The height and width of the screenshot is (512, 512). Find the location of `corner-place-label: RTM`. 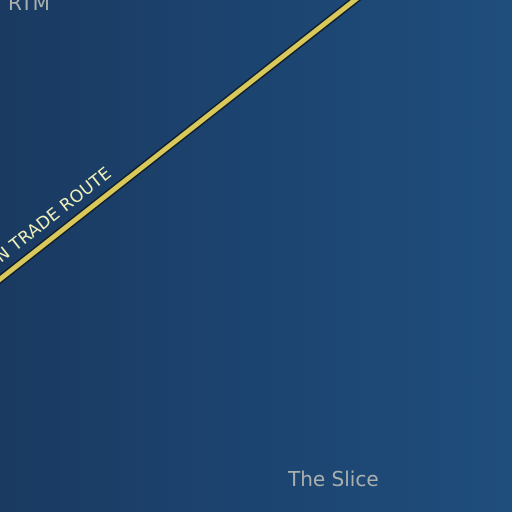

corner-place-label: RTM is located at coordinates (29, 7).